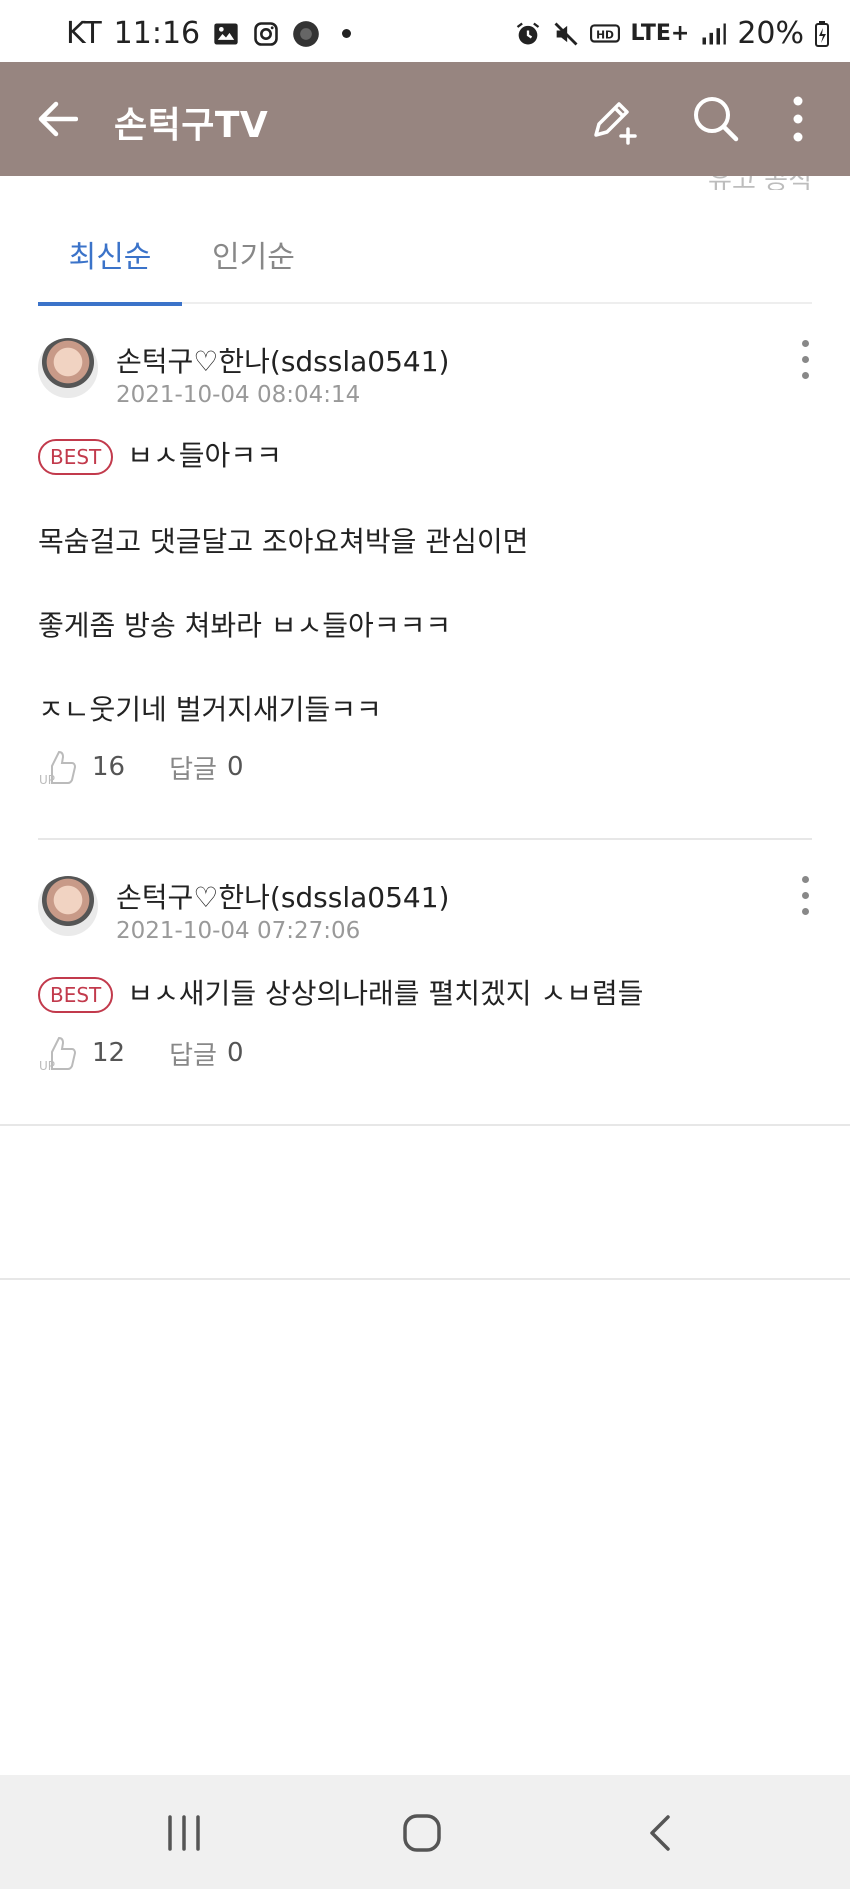 The width and height of the screenshot is (850, 1889). I want to click on svg-text: HD, so click(606, 34).